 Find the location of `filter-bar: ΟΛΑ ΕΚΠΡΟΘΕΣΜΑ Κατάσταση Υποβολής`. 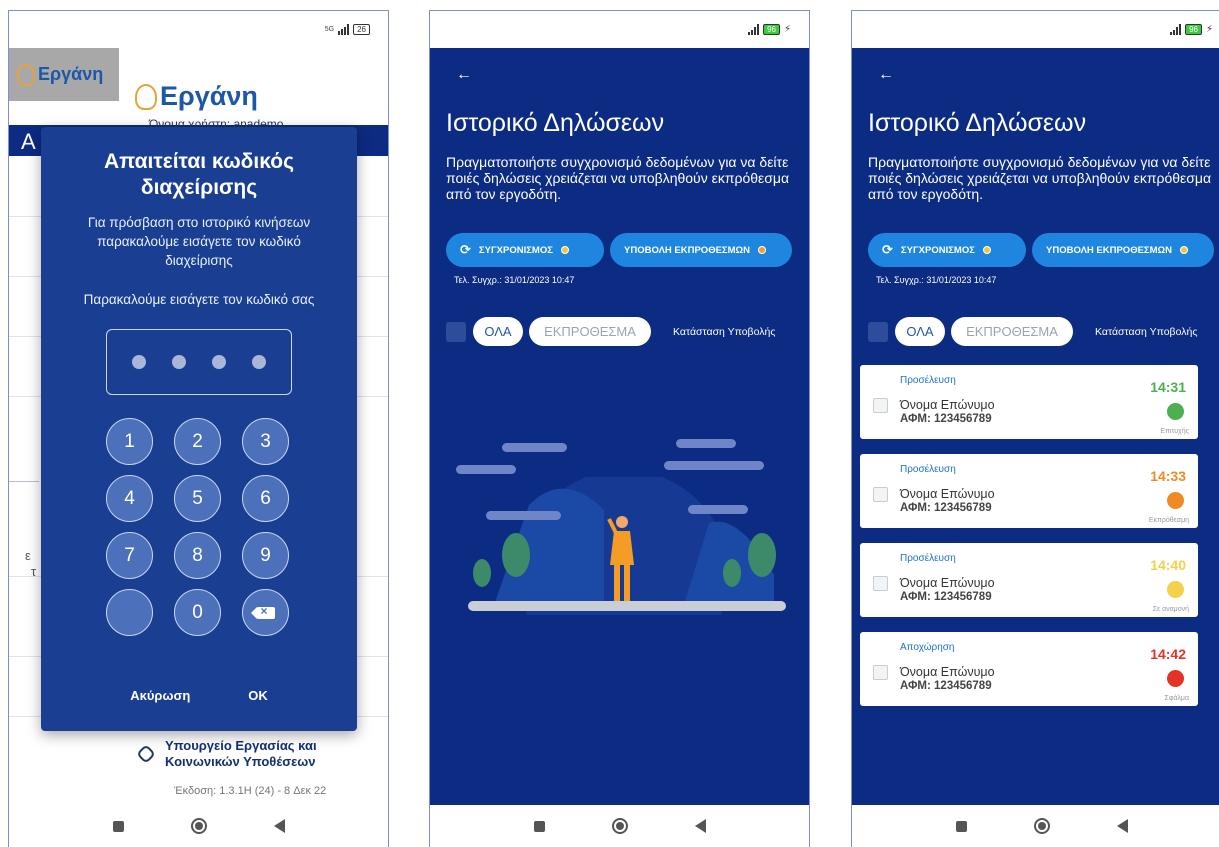

filter-bar: ΟΛΑ ΕΚΠΡΟΘΕΣΜΑ Κατάσταση Υποβολής is located at coordinates (1043, 331).